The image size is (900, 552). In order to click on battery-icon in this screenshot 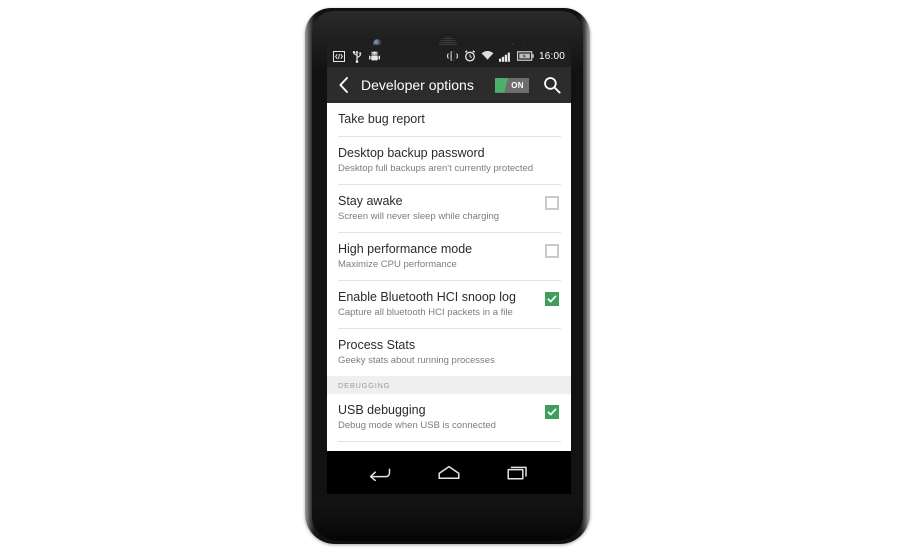, I will do `click(525, 56)`.